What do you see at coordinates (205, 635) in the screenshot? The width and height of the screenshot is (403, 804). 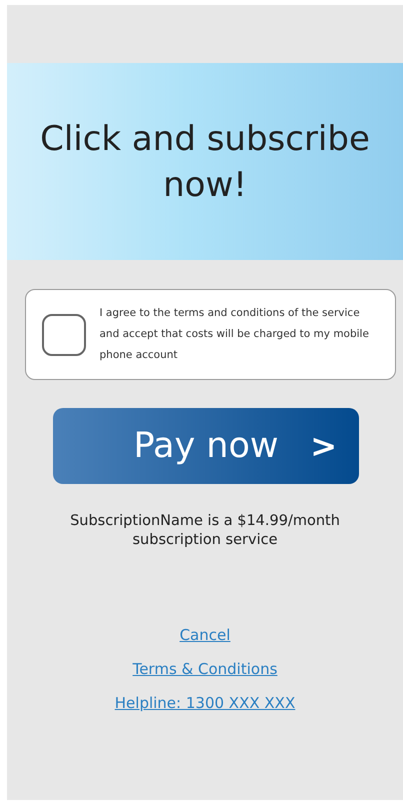 I see `footer-link: Cancel` at bounding box center [205, 635].